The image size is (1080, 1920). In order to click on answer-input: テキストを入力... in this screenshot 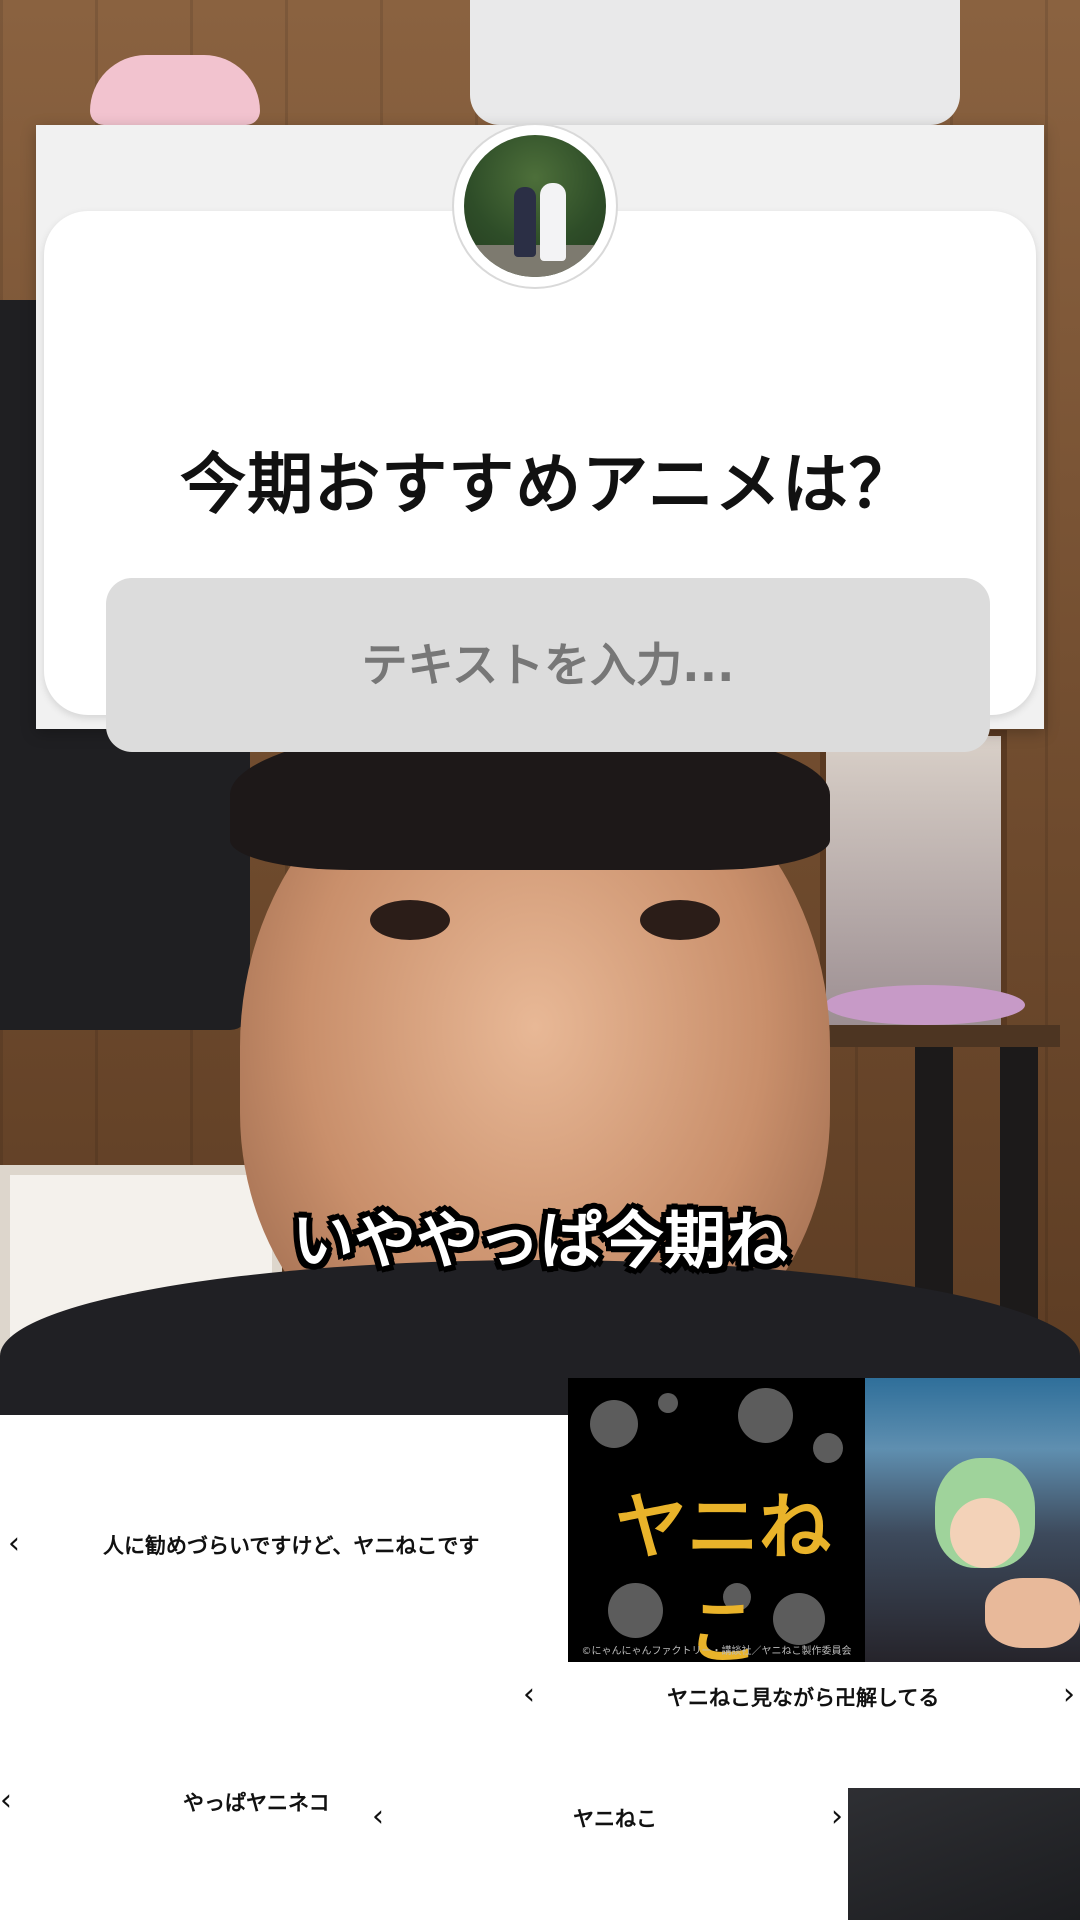, I will do `click(548, 665)`.